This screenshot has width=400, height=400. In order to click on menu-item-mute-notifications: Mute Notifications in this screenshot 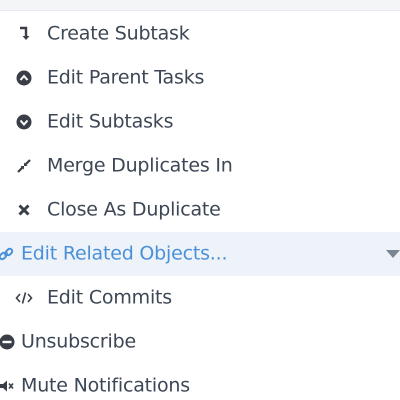, I will do `click(200, 382)`.